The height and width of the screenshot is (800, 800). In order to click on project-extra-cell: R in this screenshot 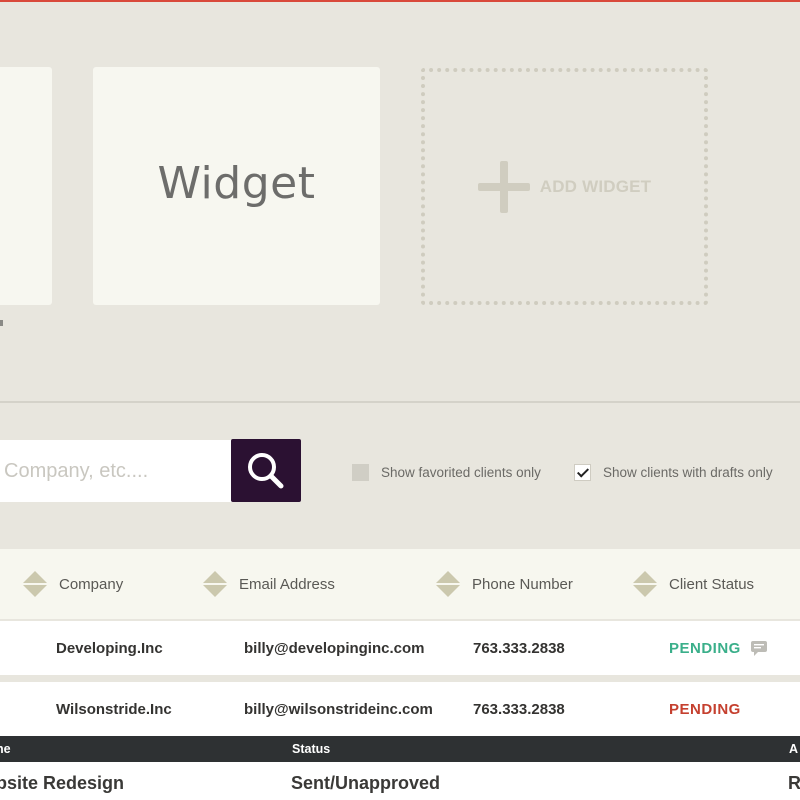, I will do `click(794, 782)`.